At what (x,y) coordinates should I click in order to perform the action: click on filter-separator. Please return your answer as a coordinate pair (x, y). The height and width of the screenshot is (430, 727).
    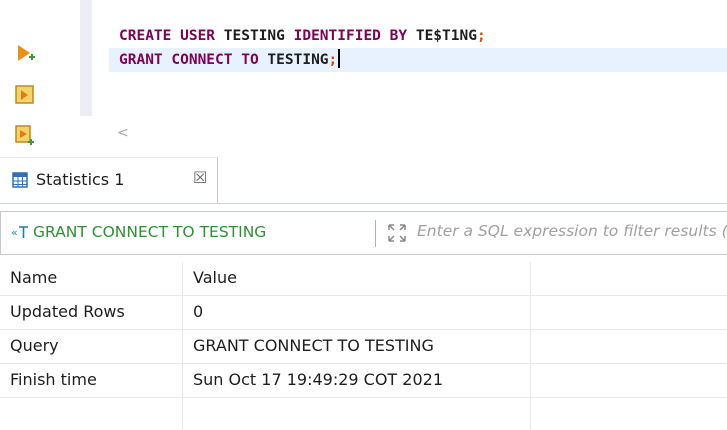
    Looking at the image, I should click on (375, 233).